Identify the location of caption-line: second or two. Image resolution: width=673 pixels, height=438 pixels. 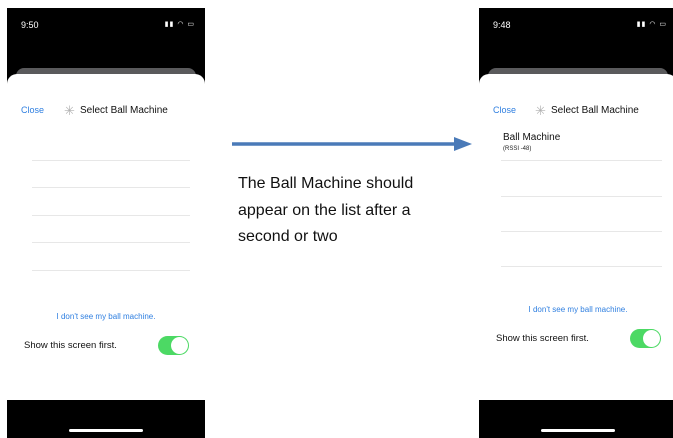
(288, 236).